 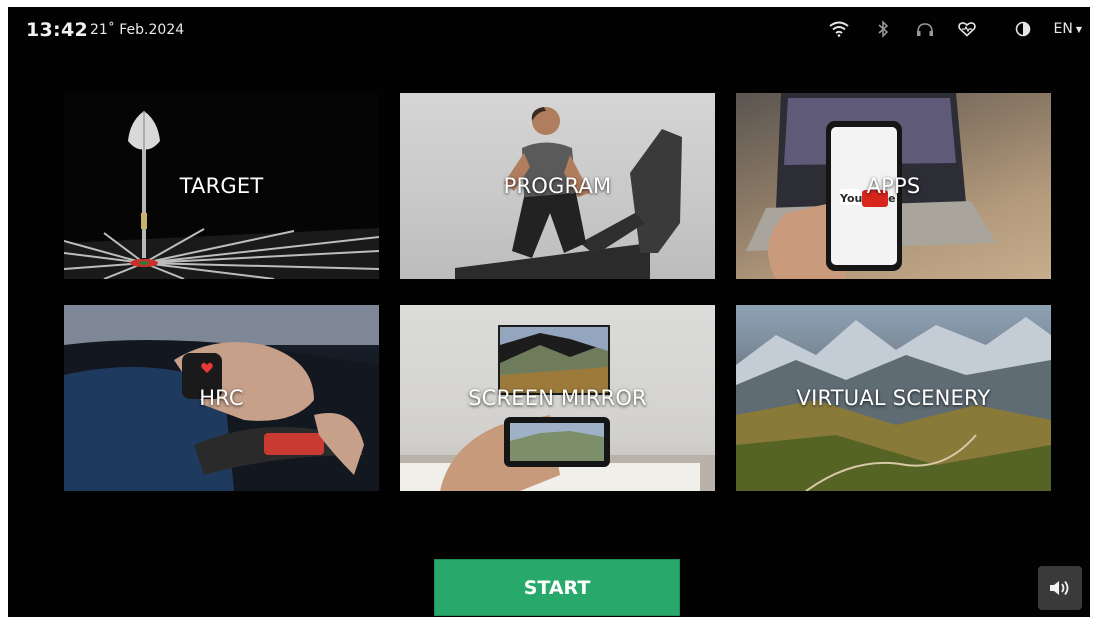 What do you see at coordinates (839, 29) in the screenshot?
I see `wifi-icon` at bounding box center [839, 29].